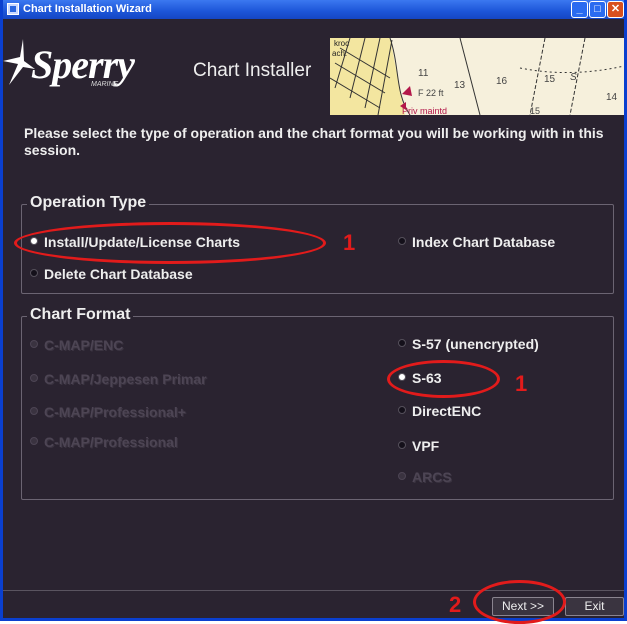 Image resolution: width=627 pixels, height=624 pixels. What do you see at coordinates (597, 9) in the screenshot?
I see `maximize-button: □` at bounding box center [597, 9].